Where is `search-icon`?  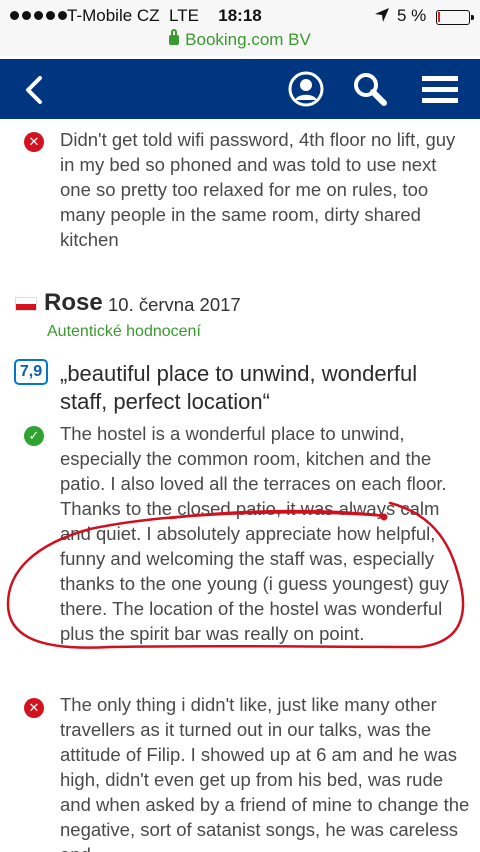
search-icon is located at coordinates (370, 89).